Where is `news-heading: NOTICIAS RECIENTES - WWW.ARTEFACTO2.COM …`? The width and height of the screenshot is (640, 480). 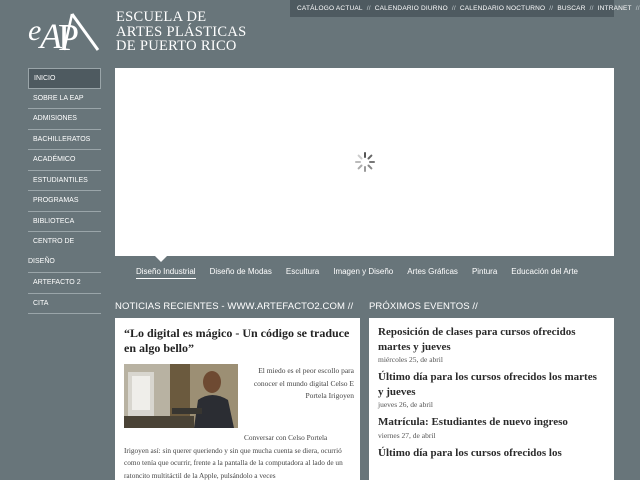 news-heading: NOTICIAS RECIENTES - WWW.ARTEFACTO2.COM … is located at coordinates (234, 306).